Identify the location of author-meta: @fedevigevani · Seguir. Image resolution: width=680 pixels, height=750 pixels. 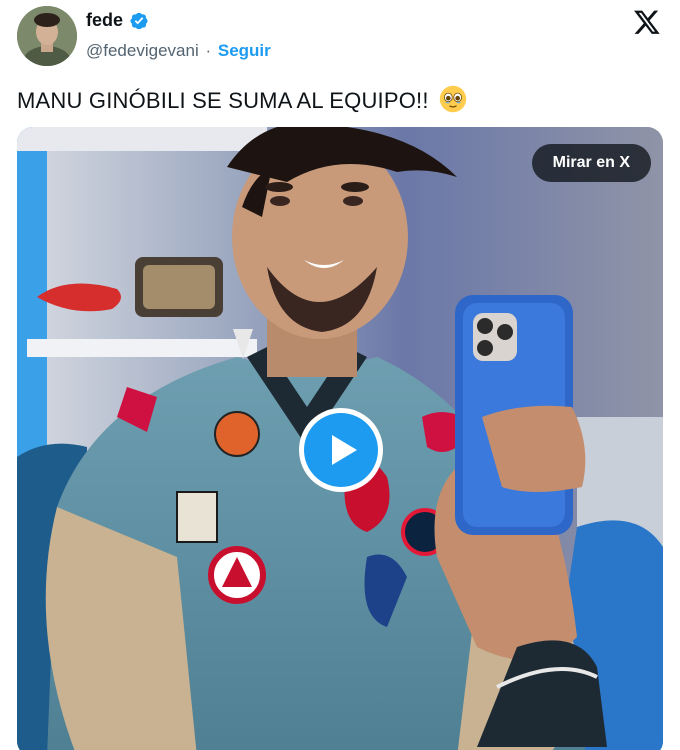
(178, 51).